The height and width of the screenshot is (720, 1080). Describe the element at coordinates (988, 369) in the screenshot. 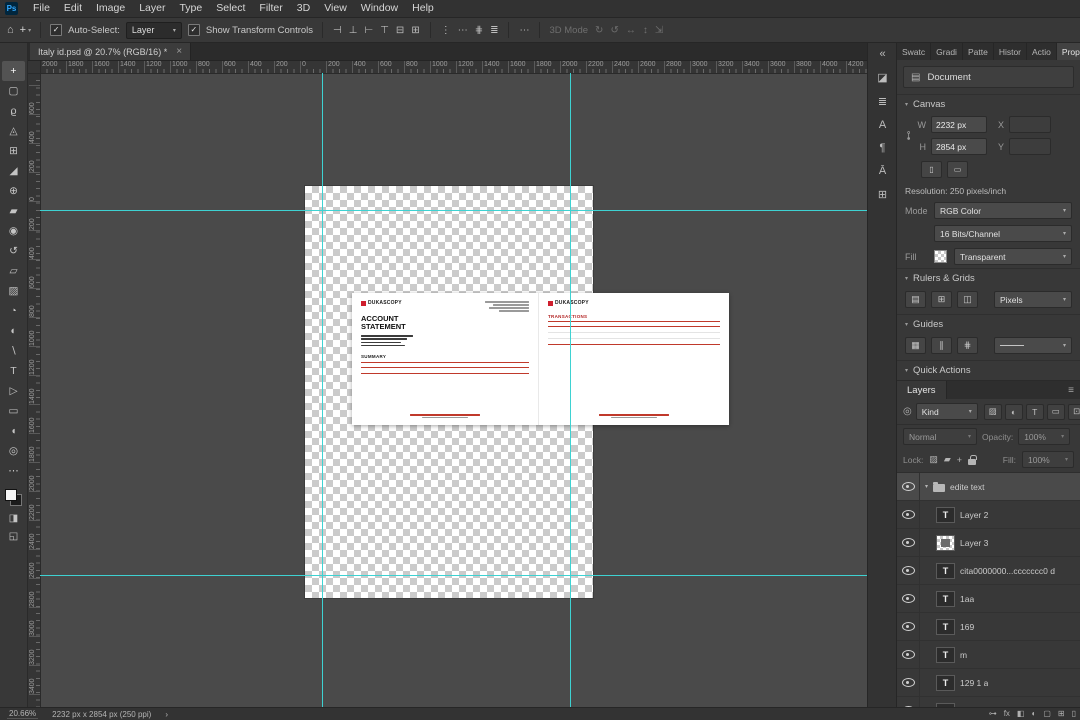

I see `quick-actions-section-header: Quick Actions` at that location.